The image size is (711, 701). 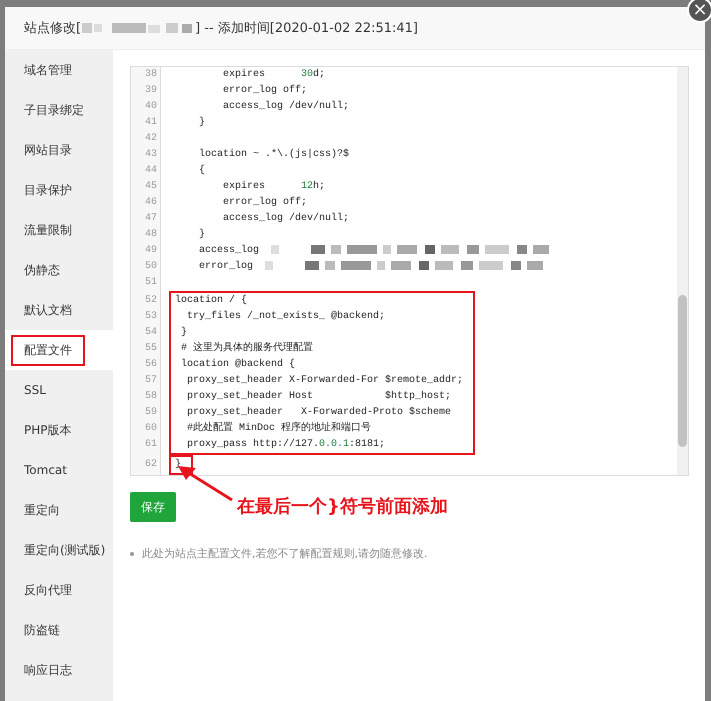 I want to click on line-number: 48, so click(x=150, y=235).